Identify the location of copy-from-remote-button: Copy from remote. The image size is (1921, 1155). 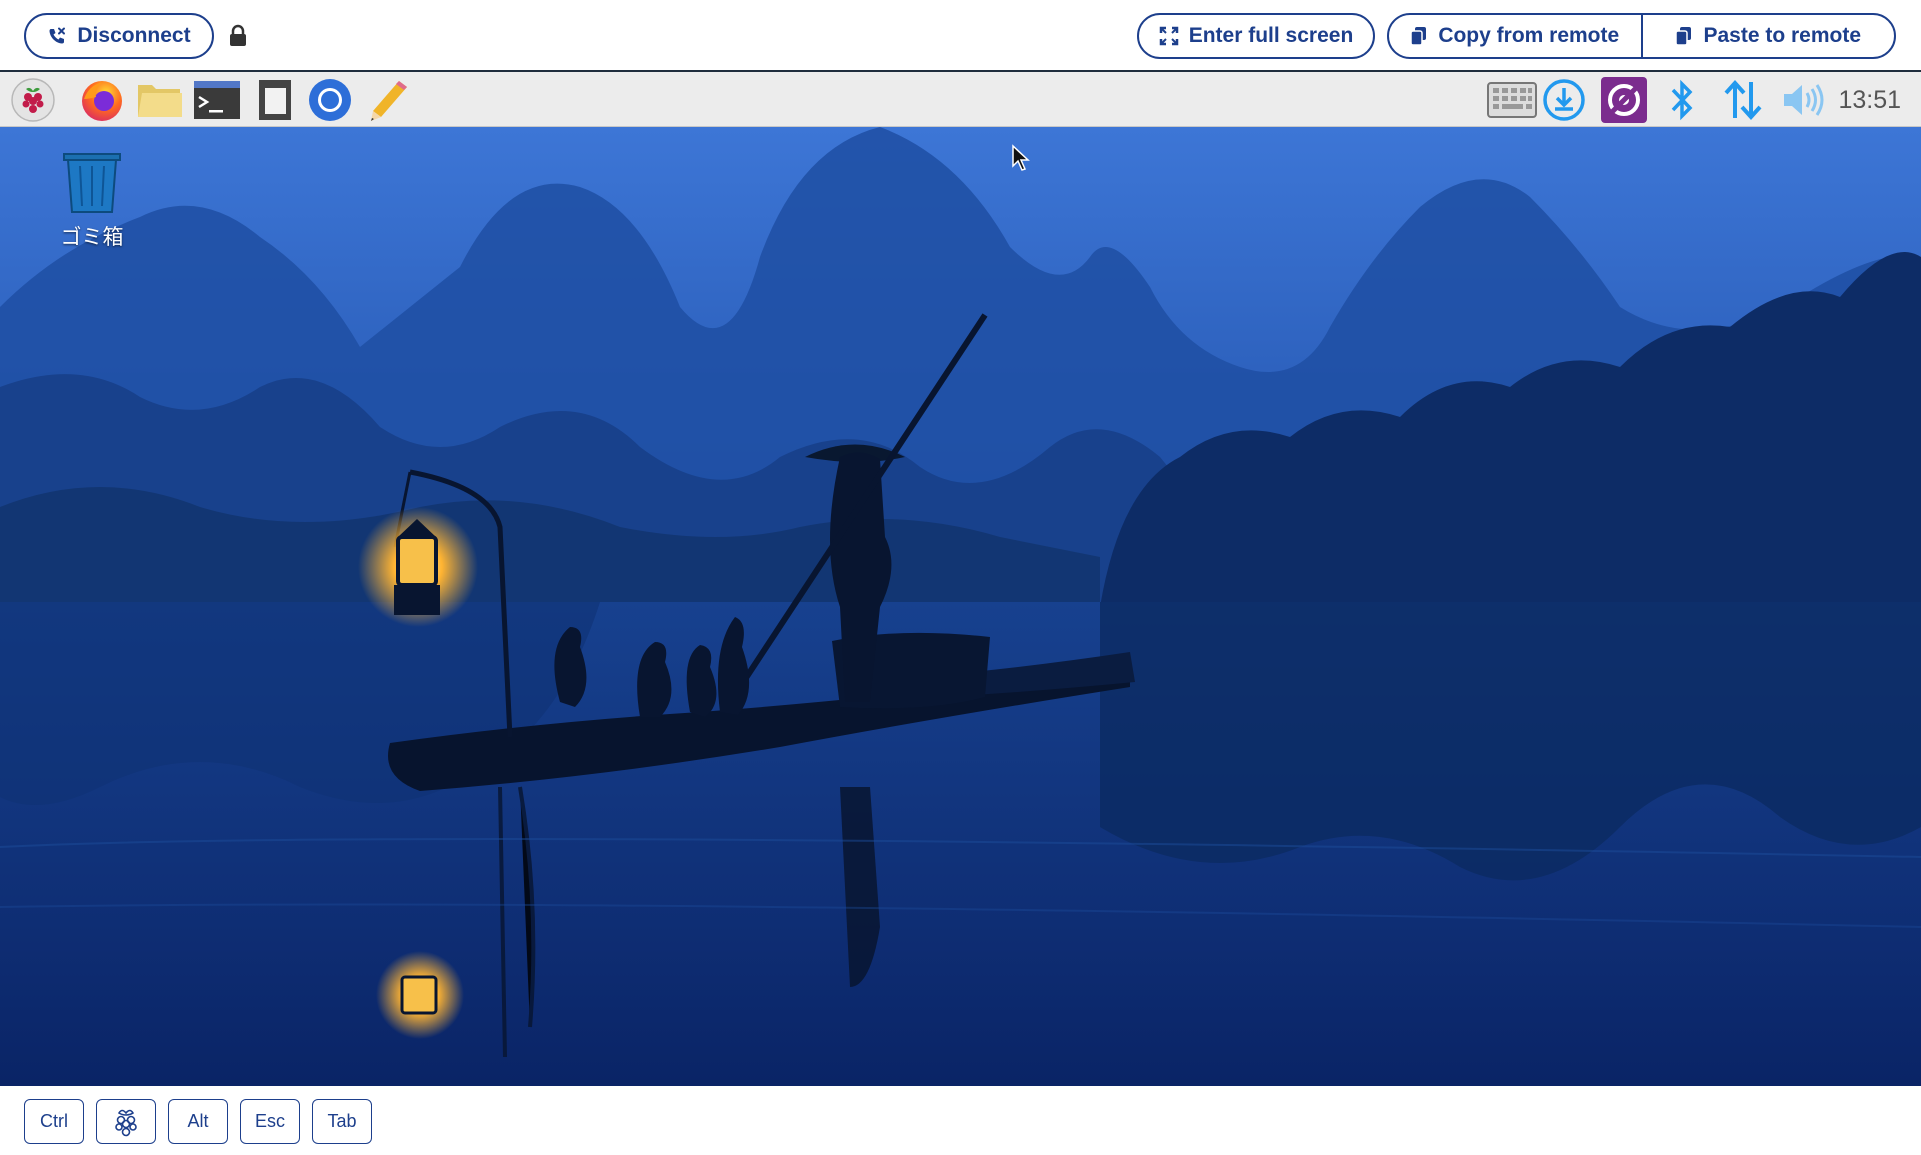
(1515, 36).